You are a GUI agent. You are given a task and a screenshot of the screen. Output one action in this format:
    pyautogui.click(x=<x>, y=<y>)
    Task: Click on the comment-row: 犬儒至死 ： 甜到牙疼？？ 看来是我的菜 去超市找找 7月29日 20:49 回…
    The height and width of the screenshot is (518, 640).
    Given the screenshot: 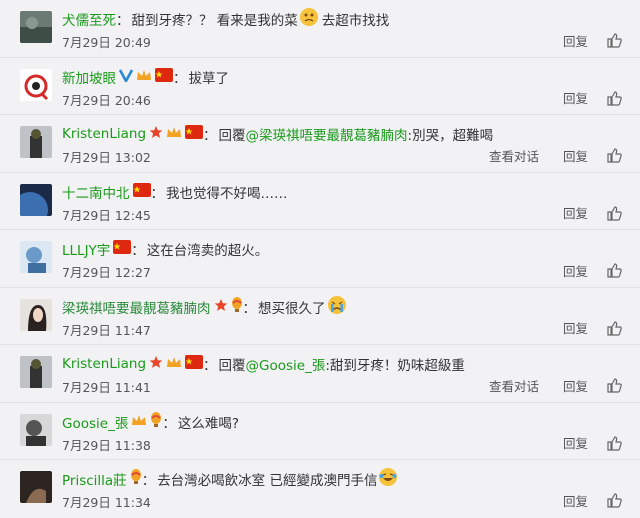 What is the action you would take?
    pyautogui.click(x=320, y=29)
    